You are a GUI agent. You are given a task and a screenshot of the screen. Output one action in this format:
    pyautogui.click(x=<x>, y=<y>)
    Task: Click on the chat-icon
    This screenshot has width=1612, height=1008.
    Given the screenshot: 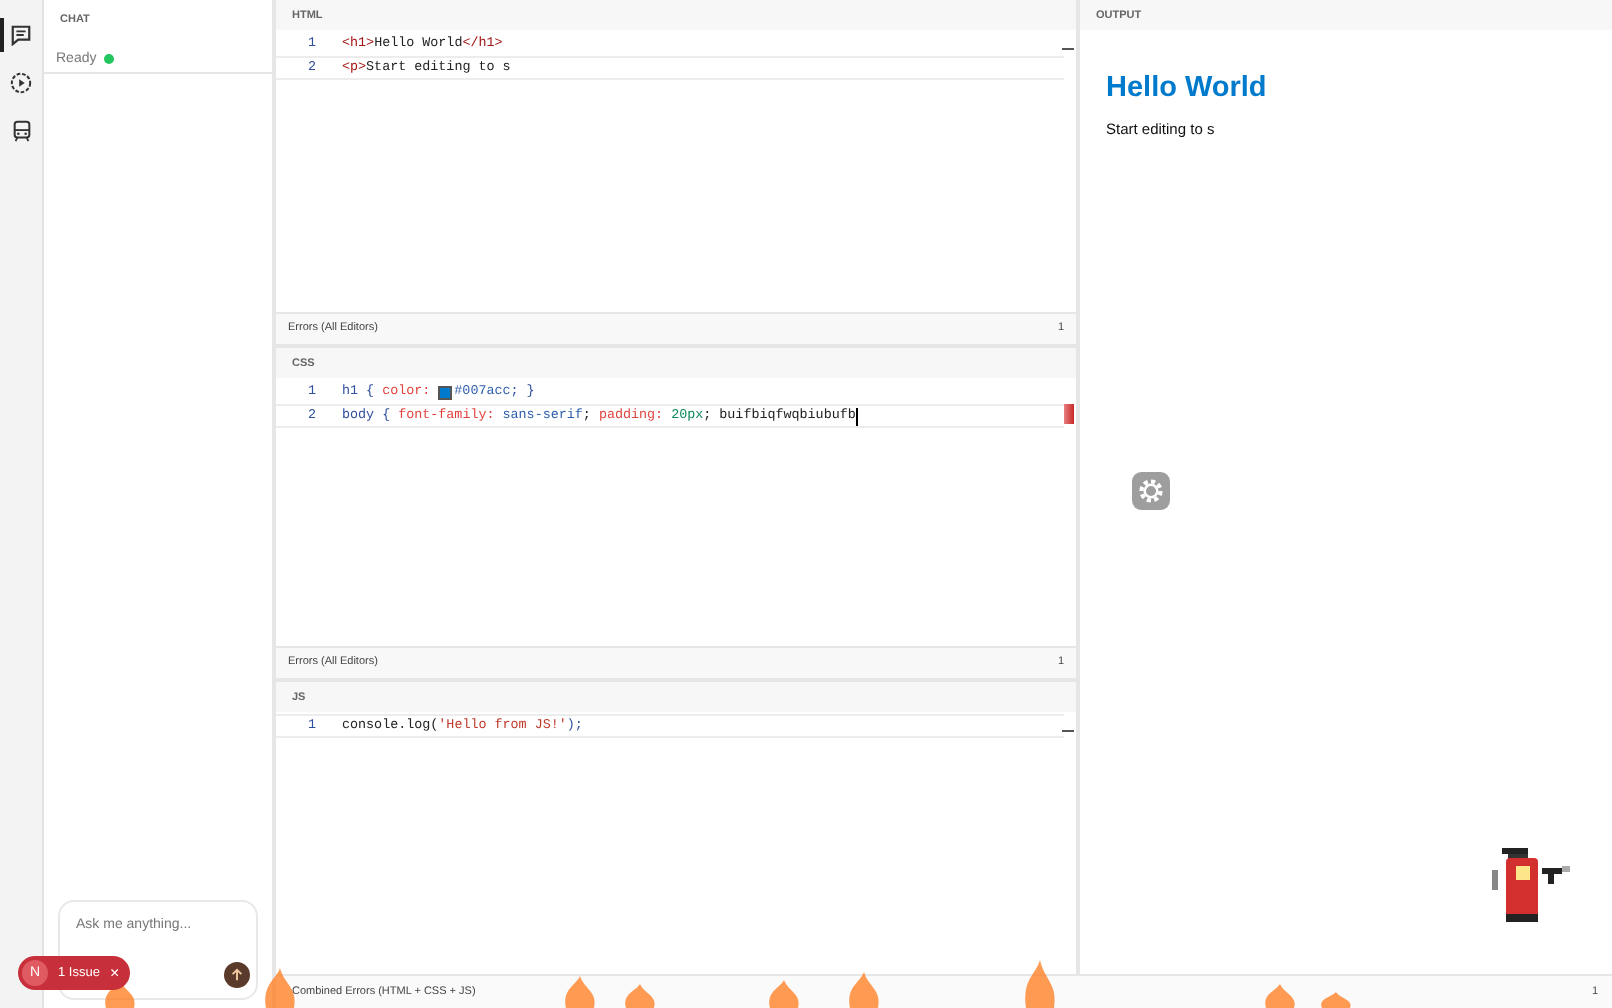 What is the action you would take?
    pyautogui.click(x=21, y=35)
    